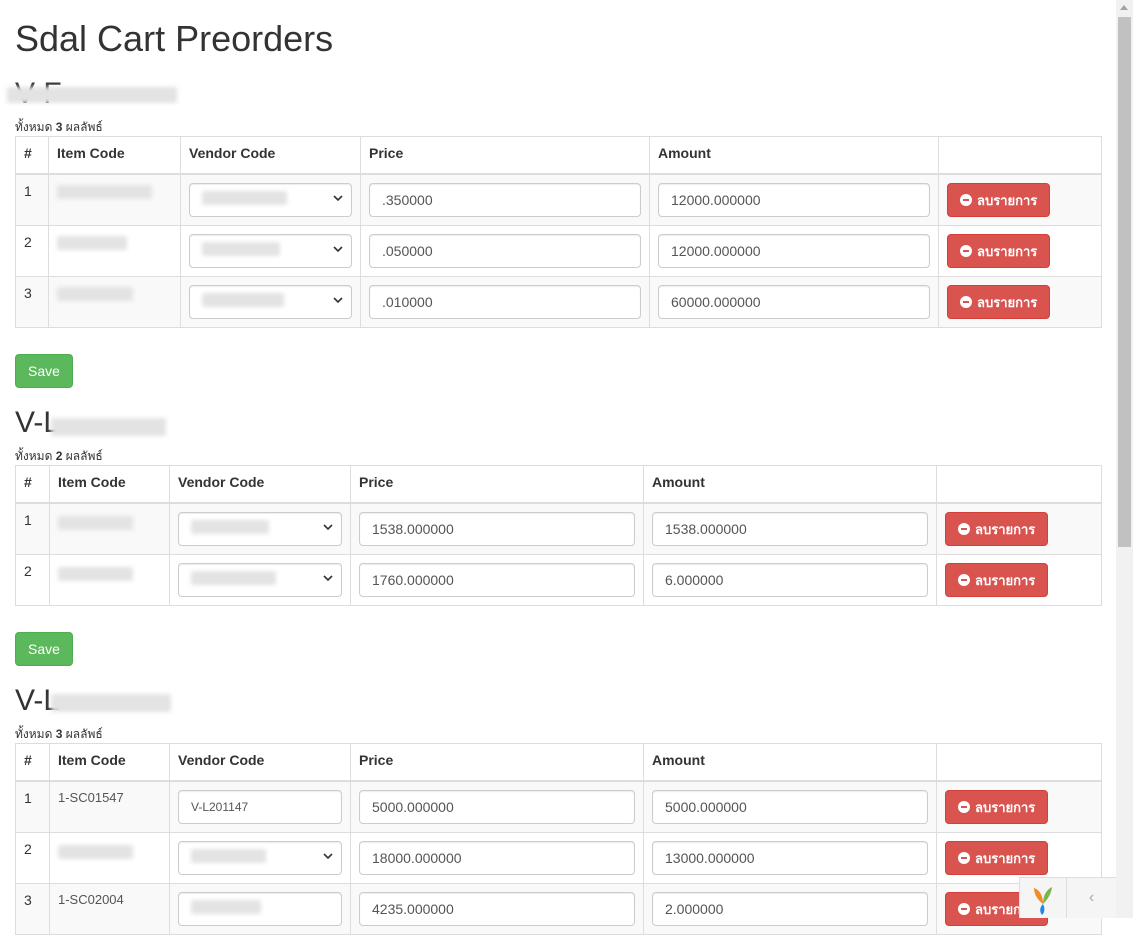 The width and height of the screenshot is (1133, 935). I want to click on scroll-up-arrow-icon, so click(1124, 7).